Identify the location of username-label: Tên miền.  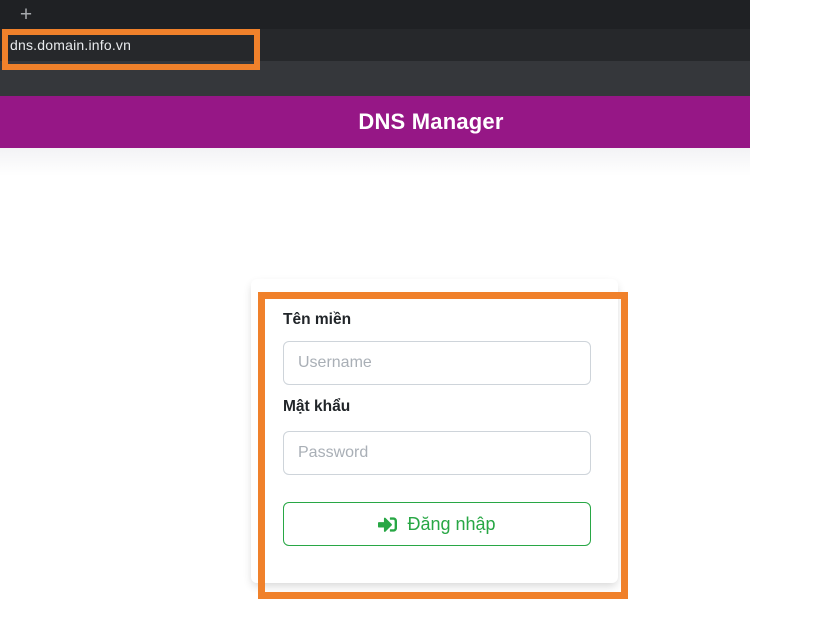
(317, 319).